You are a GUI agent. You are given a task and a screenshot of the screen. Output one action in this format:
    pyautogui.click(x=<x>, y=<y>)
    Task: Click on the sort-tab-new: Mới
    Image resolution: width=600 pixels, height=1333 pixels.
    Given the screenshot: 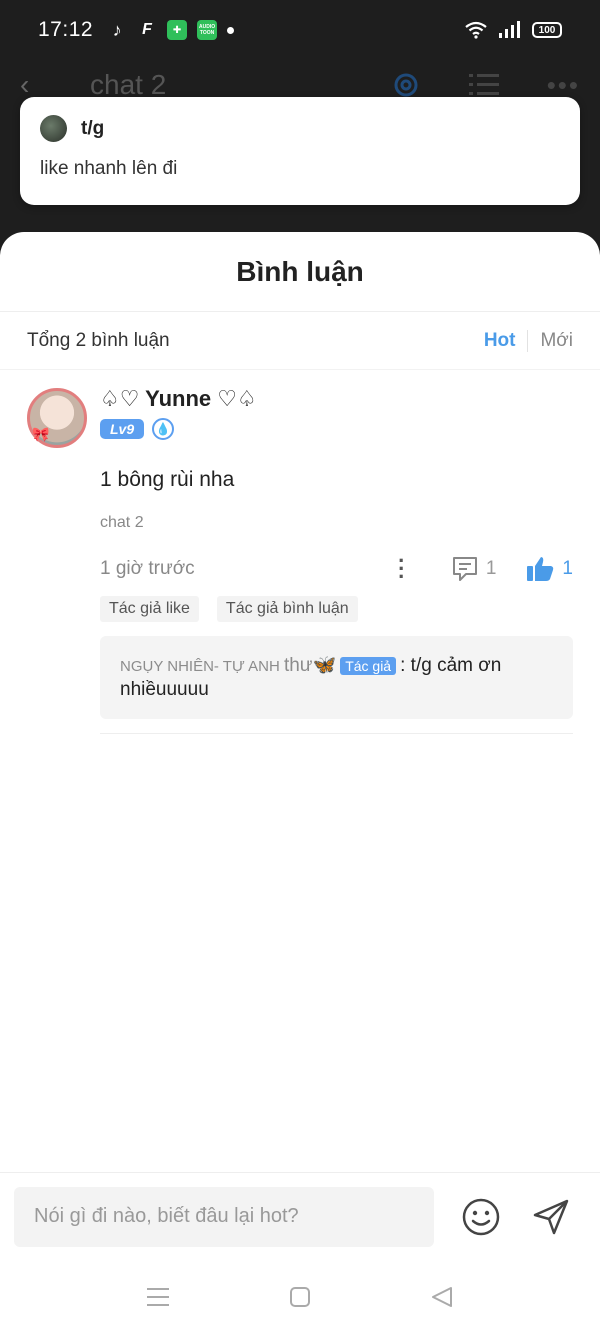 What is the action you would take?
    pyautogui.click(x=550, y=340)
    